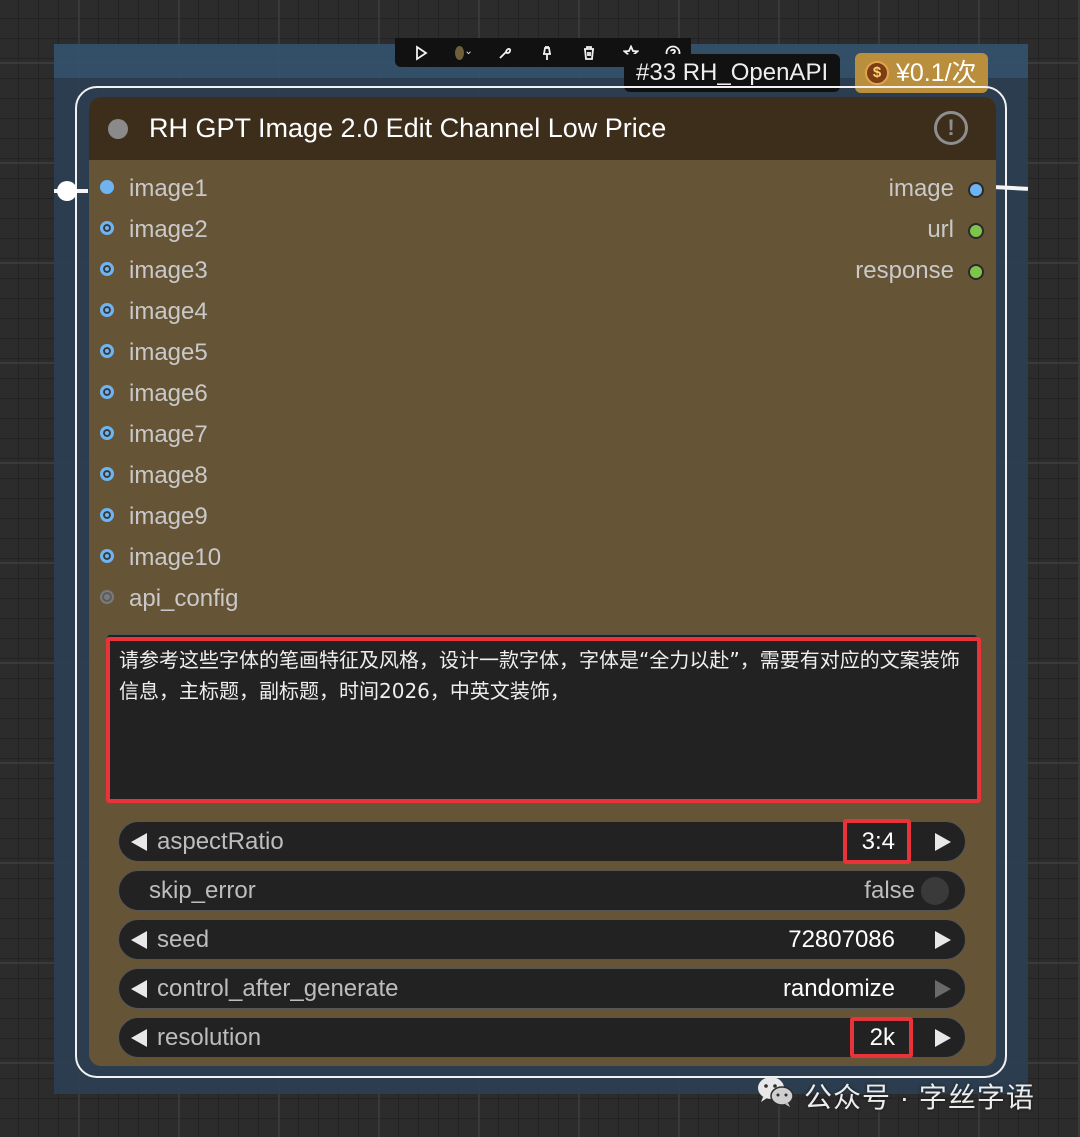  Describe the element at coordinates (220, 841) in the screenshot. I see `widget-label: aspectRatio` at that location.